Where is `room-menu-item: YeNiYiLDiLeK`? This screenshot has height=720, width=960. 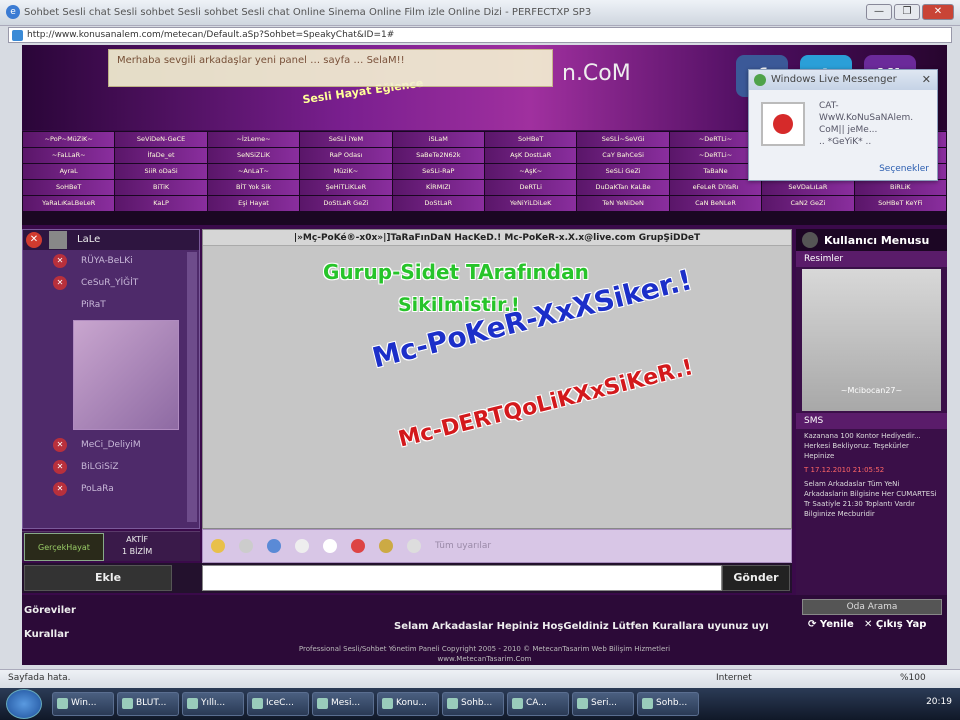
room-menu-item: YeNiYiLDiLeK is located at coordinates (531, 203).